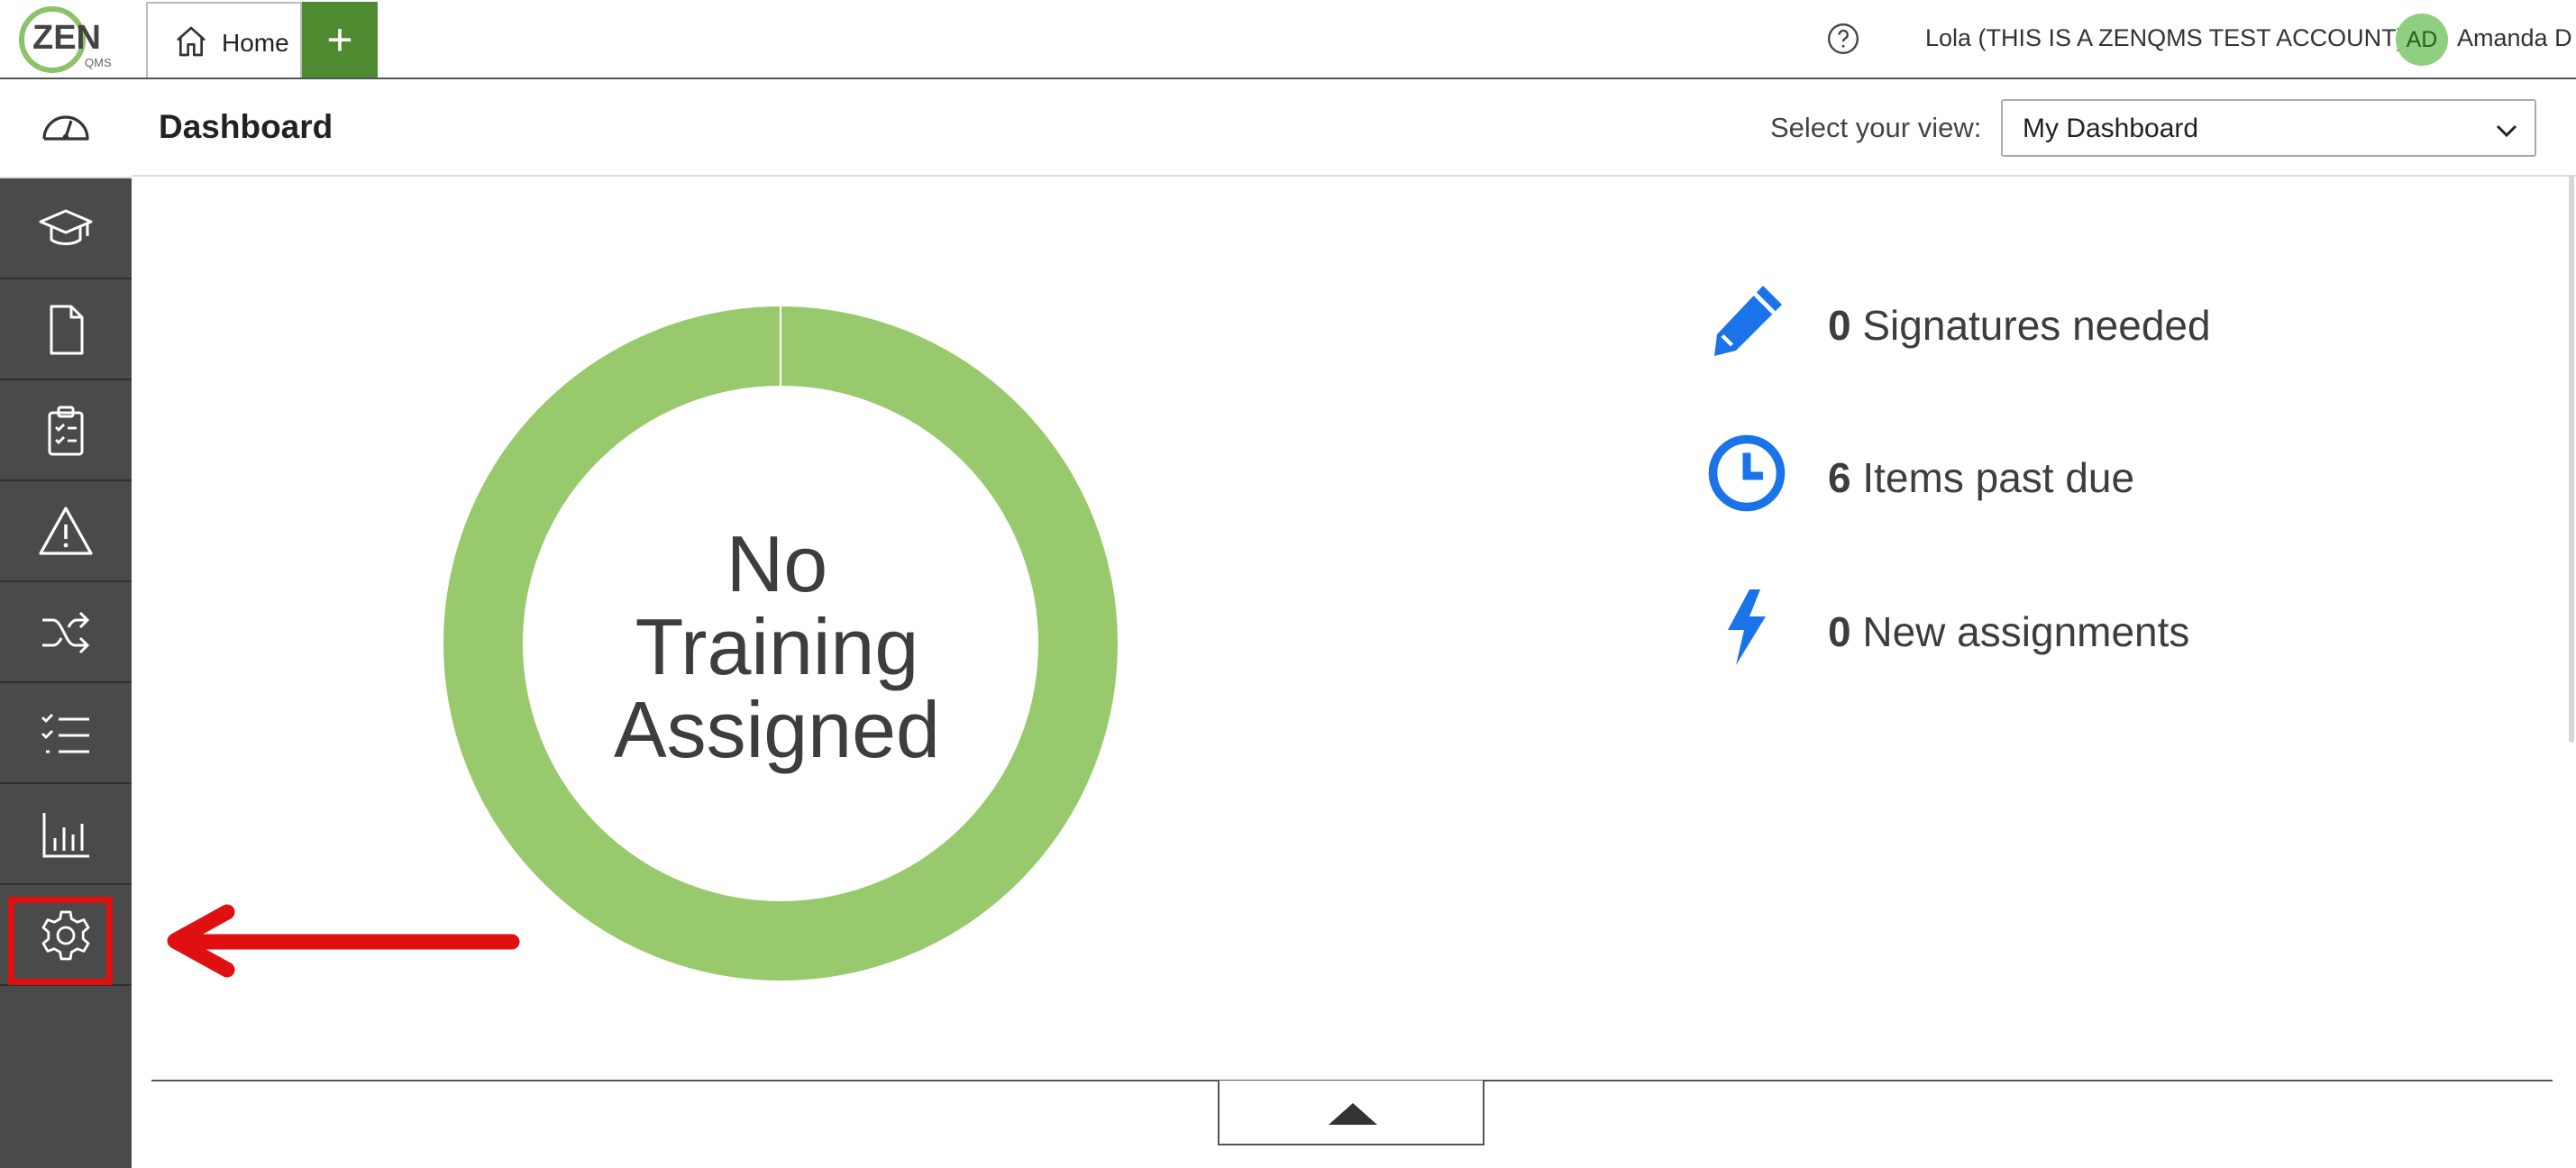 This screenshot has width=2576, height=1168. I want to click on zenqms-logo: ZEN QMS, so click(70, 40).